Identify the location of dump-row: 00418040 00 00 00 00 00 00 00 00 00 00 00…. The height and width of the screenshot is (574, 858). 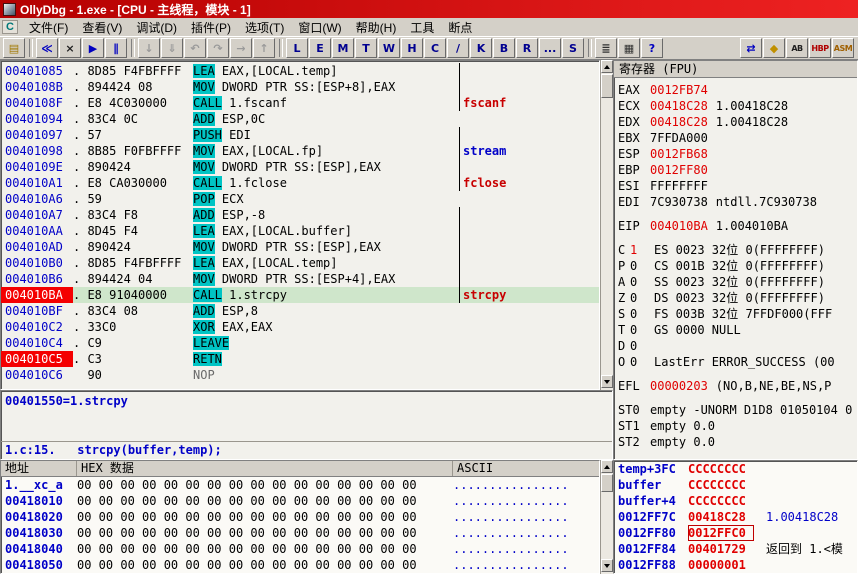
(300, 549).